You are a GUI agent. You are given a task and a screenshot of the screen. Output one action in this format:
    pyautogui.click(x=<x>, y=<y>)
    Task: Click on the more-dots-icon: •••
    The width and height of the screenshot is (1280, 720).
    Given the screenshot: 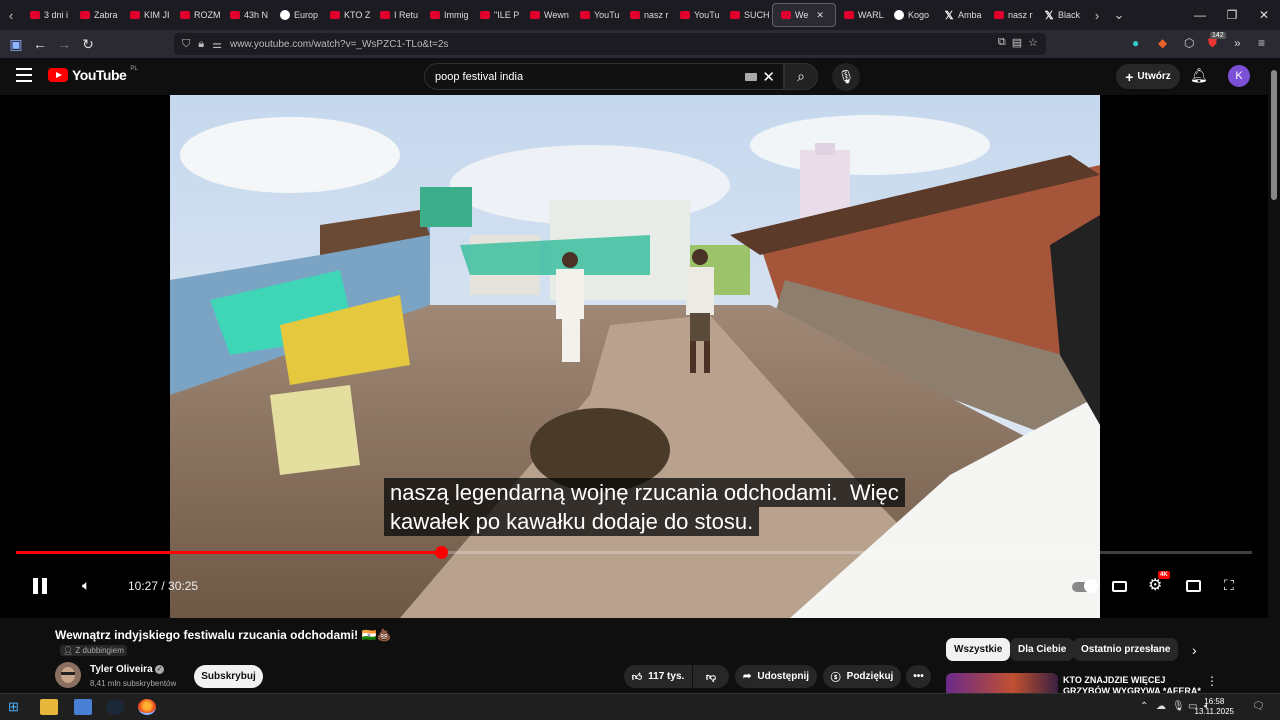 What is the action you would take?
    pyautogui.click(x=918, y=676)
    